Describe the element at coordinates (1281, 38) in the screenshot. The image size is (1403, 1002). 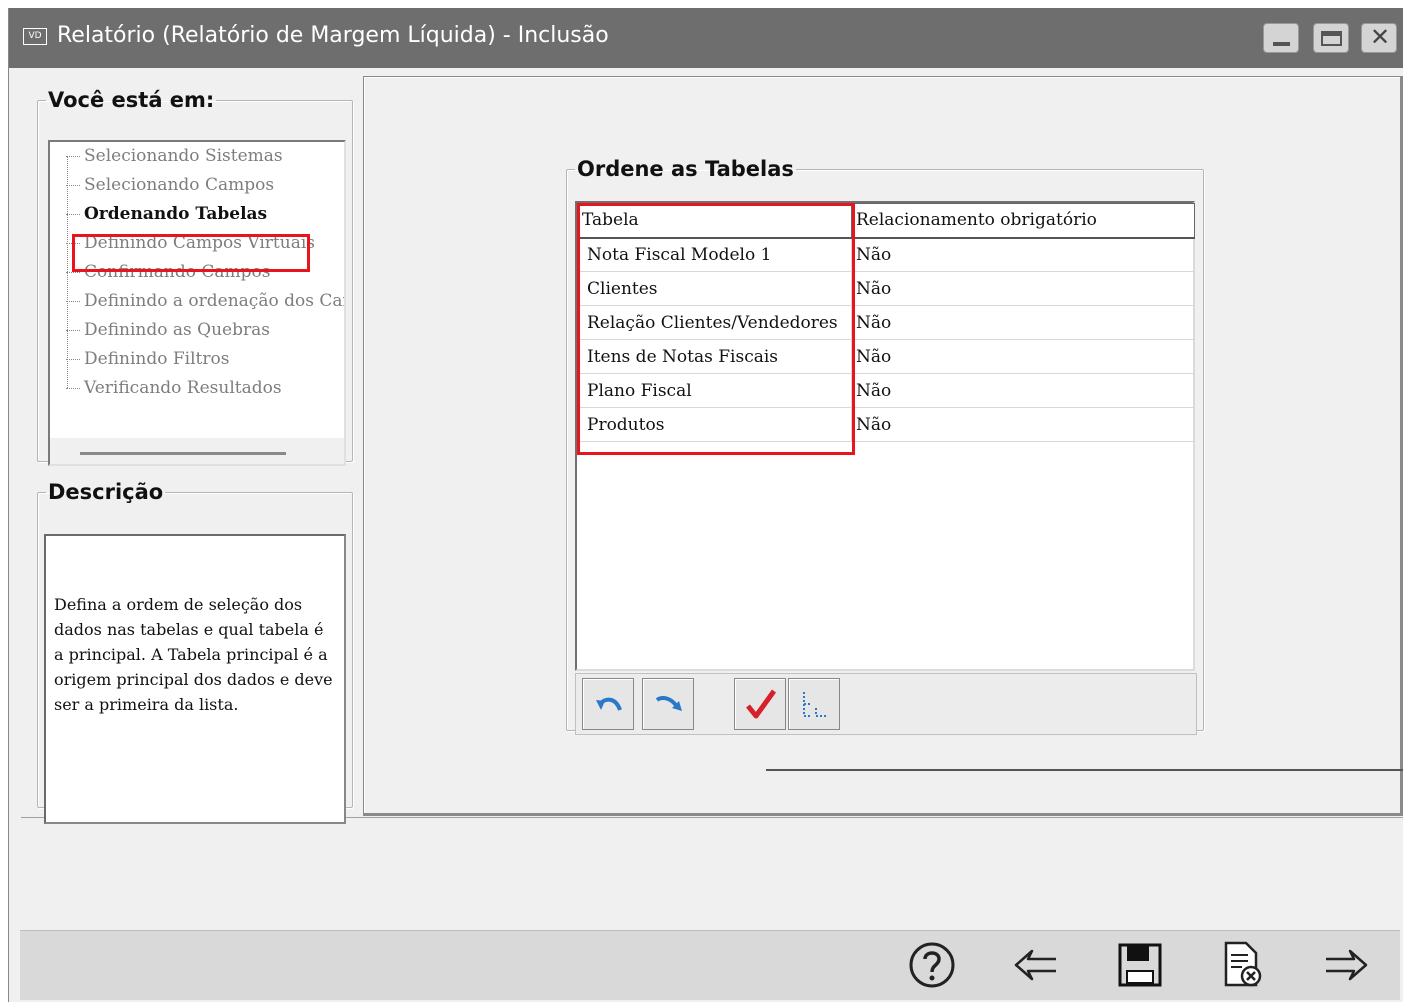
I see `minimize-button` at that location.